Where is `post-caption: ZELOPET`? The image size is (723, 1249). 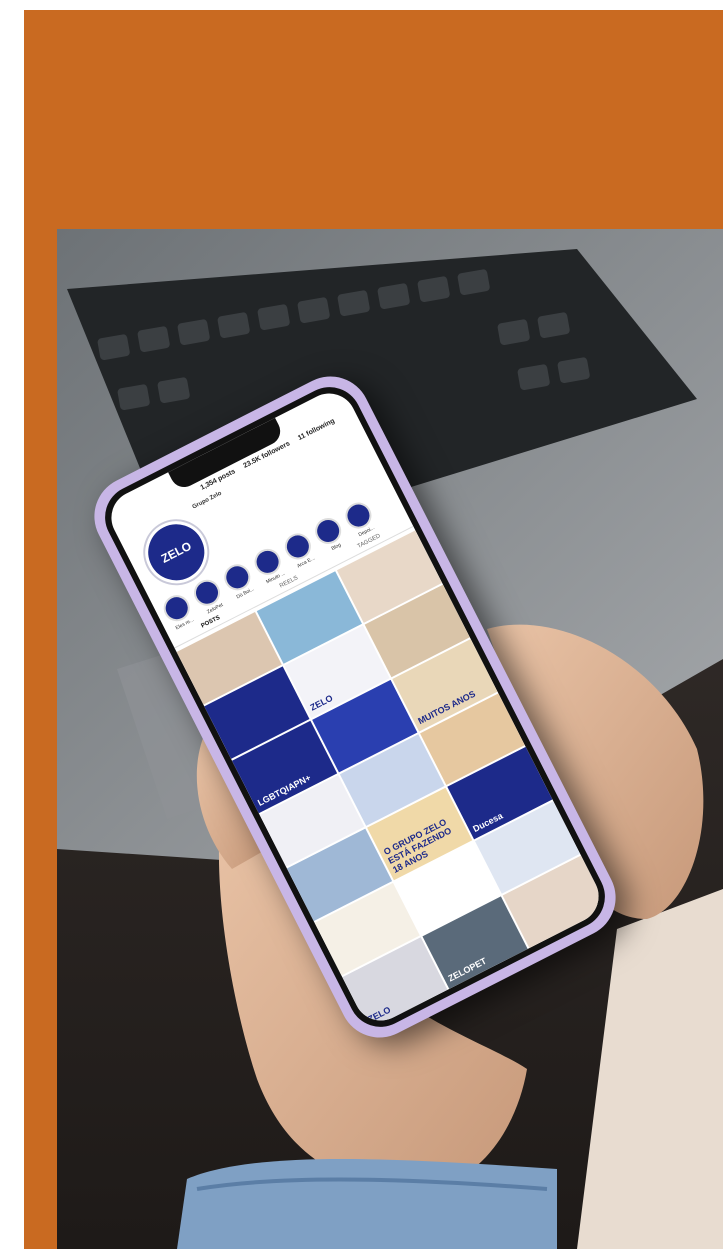
post-caption: ZELOPET is located at coordinates (467, 969).